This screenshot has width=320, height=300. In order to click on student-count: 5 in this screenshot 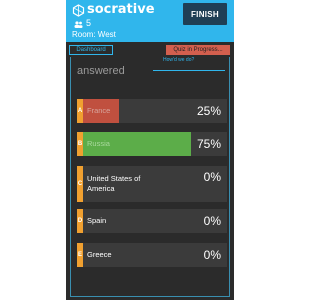, I will do `click(82, 23)`.